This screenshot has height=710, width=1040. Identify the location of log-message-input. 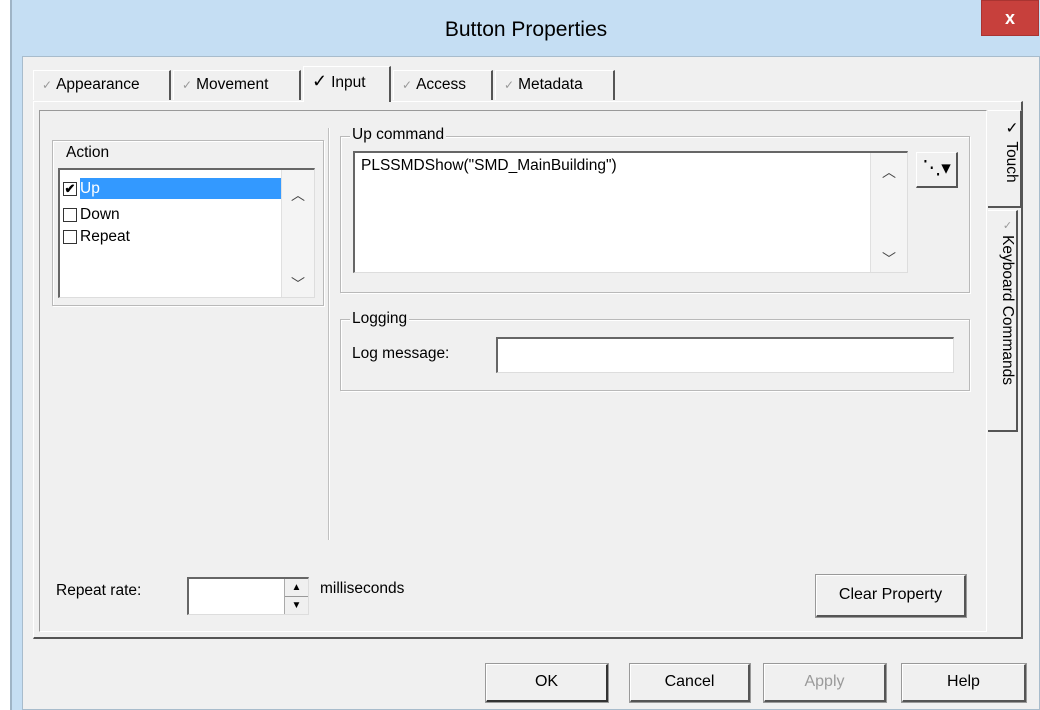
(725, 355).